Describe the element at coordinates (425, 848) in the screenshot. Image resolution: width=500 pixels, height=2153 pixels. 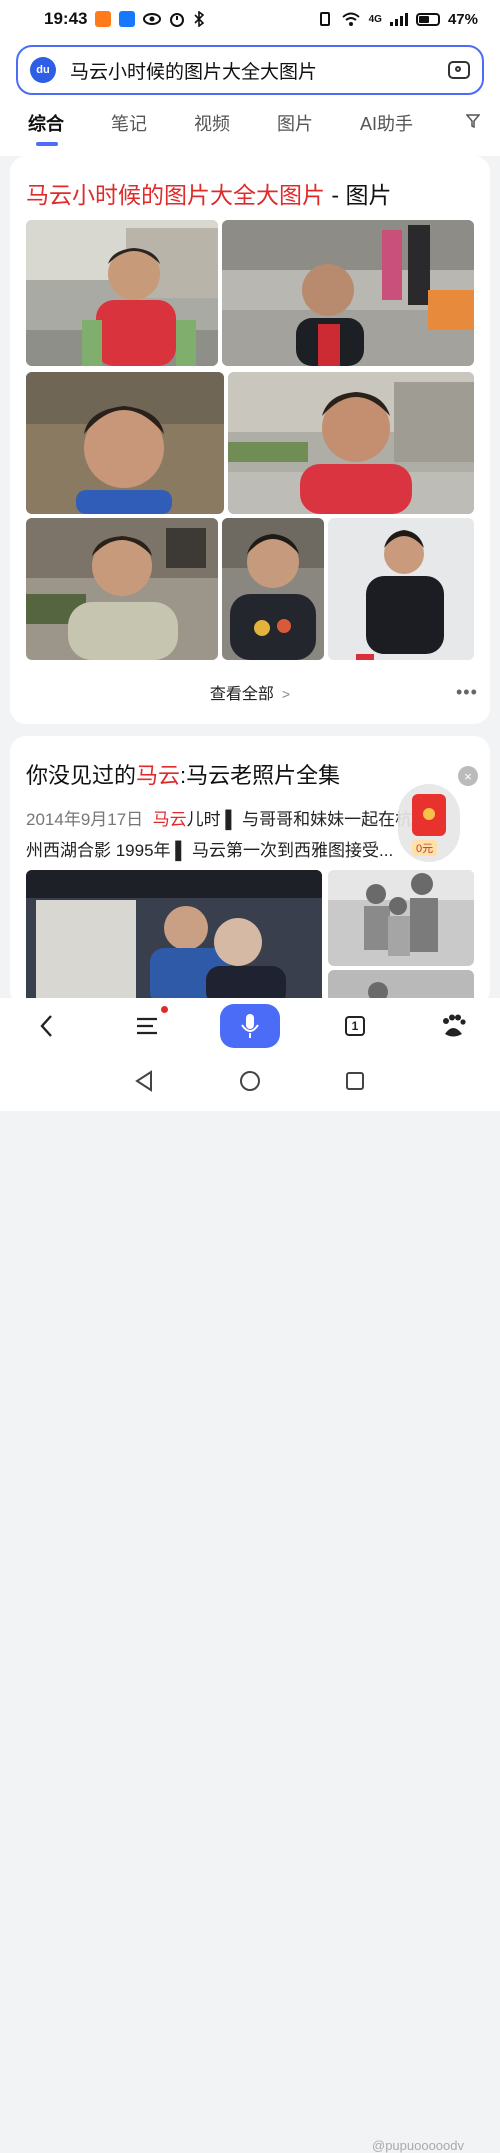
I see `red-packet-amount: 0元` at that location.